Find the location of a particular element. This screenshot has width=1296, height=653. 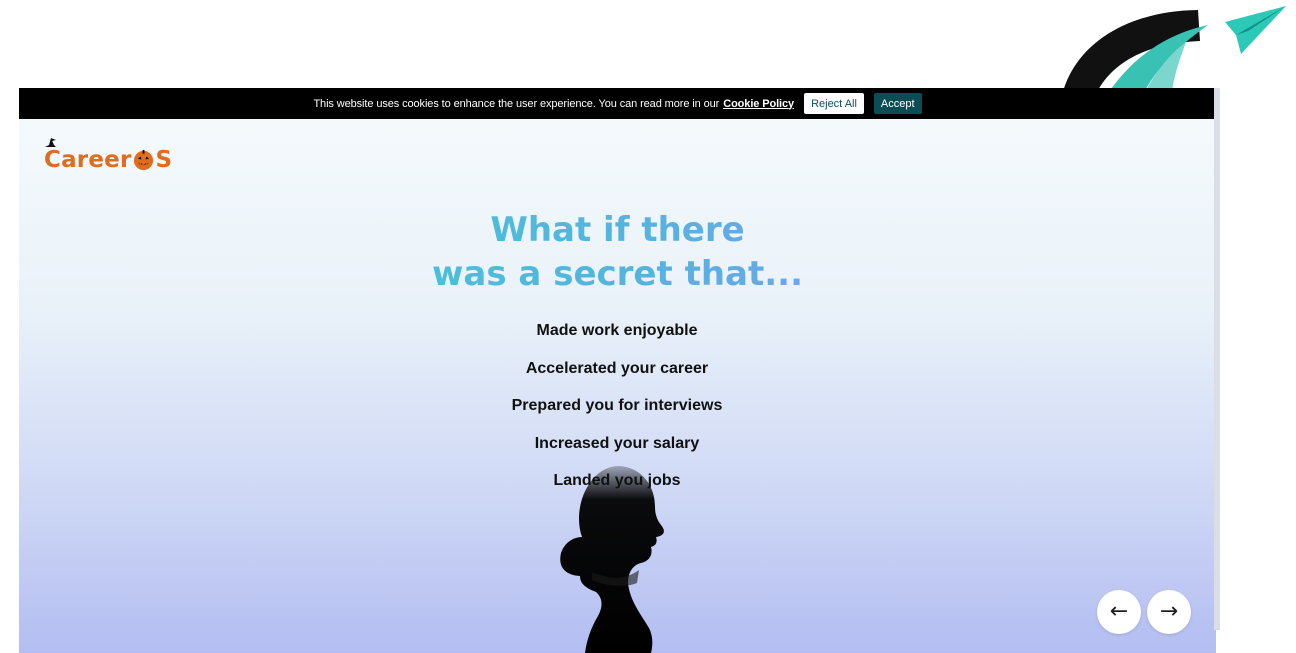

benefit-item: Increased your salary is located at coordinates (617, 443).